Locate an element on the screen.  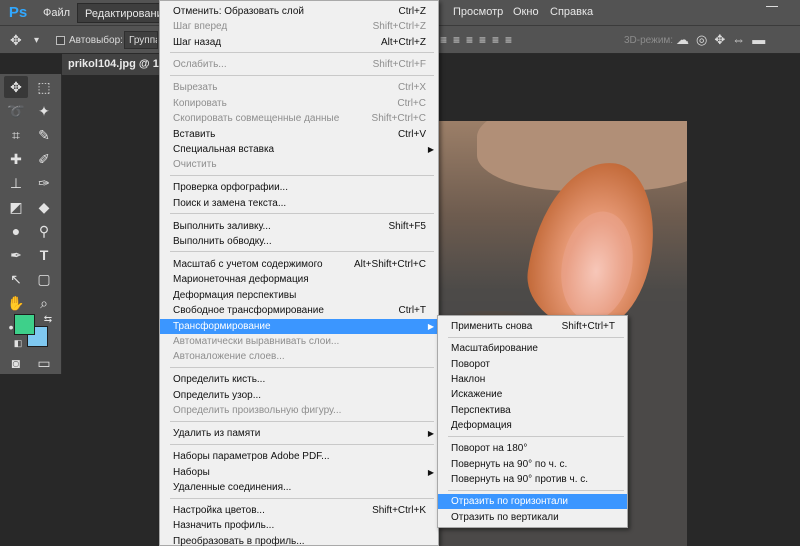
menu-help: Справка is located at coordinates (571, 12).